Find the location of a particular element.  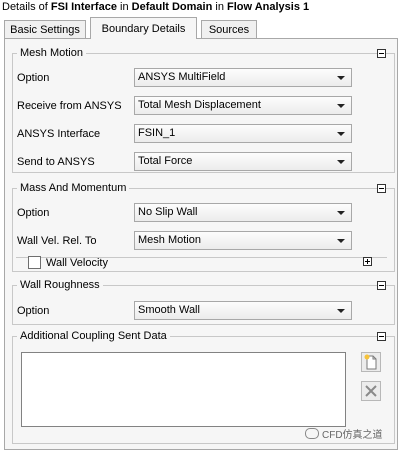

wall-velocity-expand-icon is located at coordinates (367, 261).